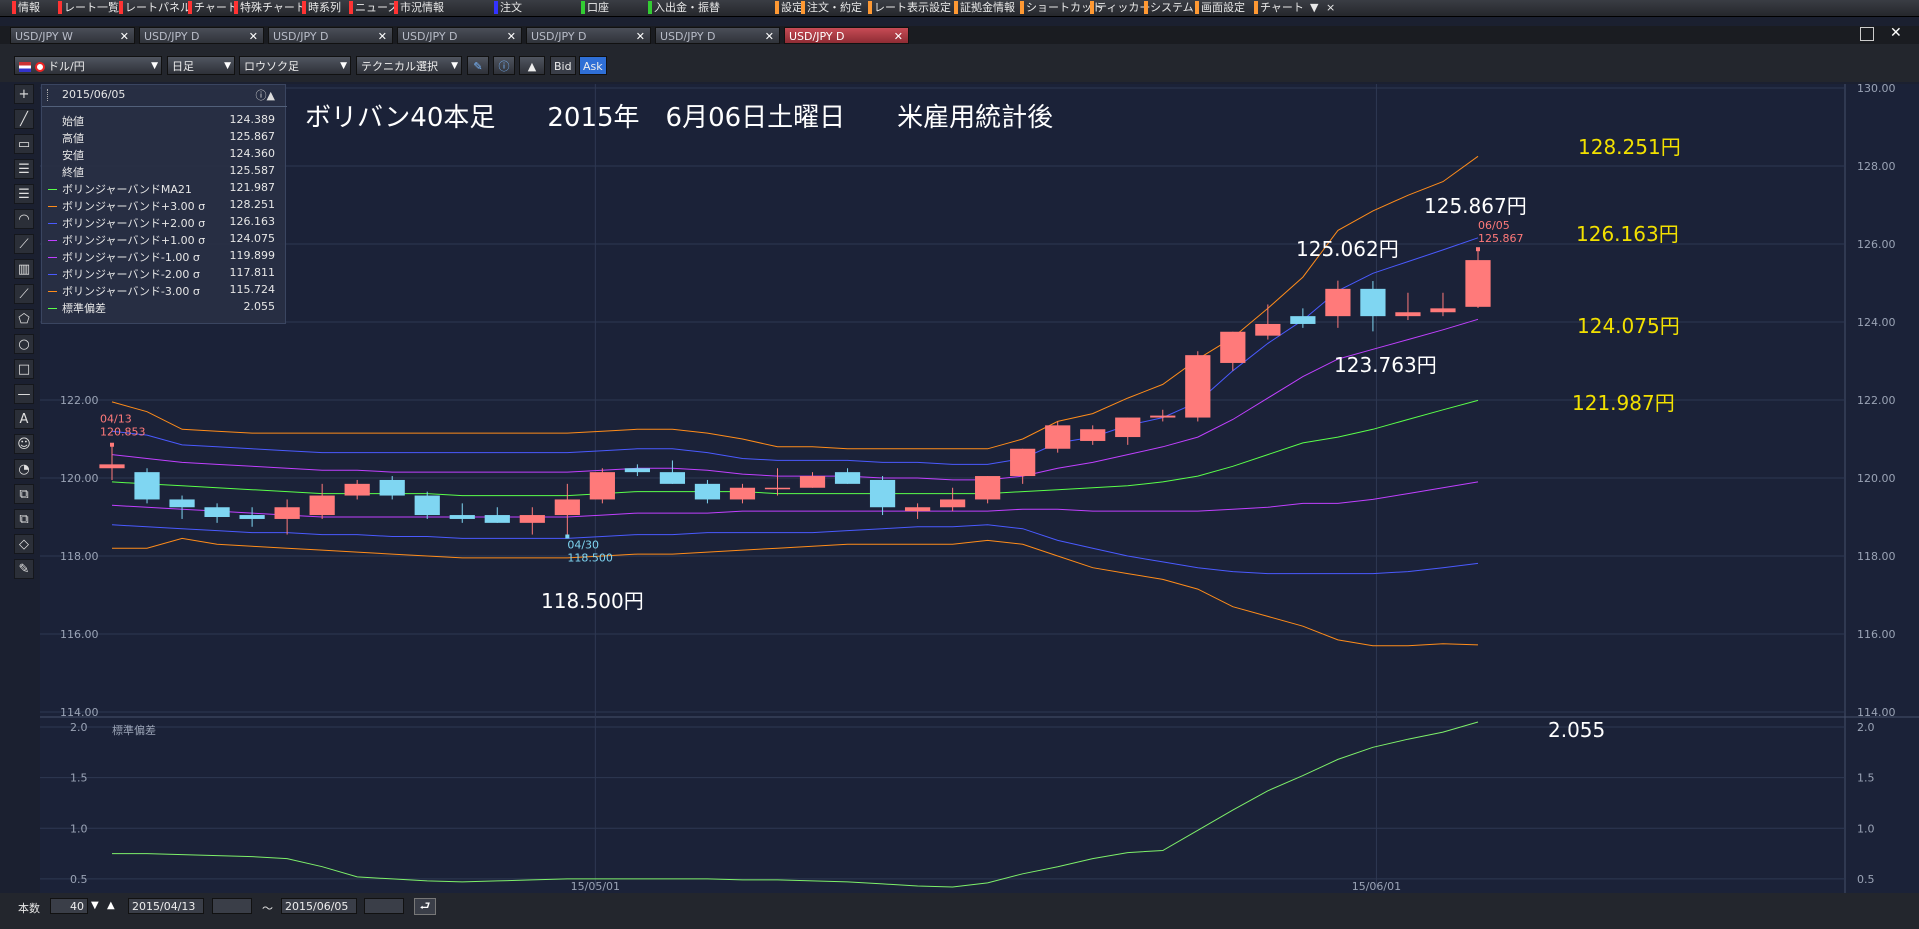 The height and width of the screenshot is (929, 1919). Describe the element at coordinates (201, 65) in the screenshot. I see `interval-select: 日足 ▼` at that location.